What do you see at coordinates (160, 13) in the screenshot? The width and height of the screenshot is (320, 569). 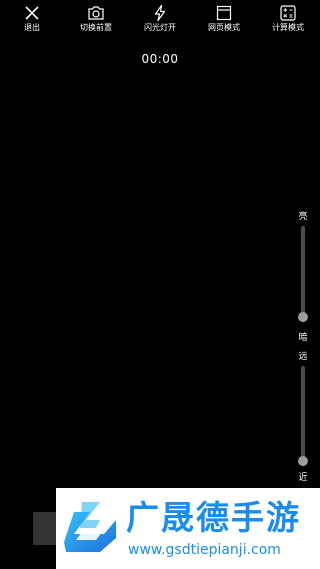 I see `flash-icon` at bounding box center [160, 13].